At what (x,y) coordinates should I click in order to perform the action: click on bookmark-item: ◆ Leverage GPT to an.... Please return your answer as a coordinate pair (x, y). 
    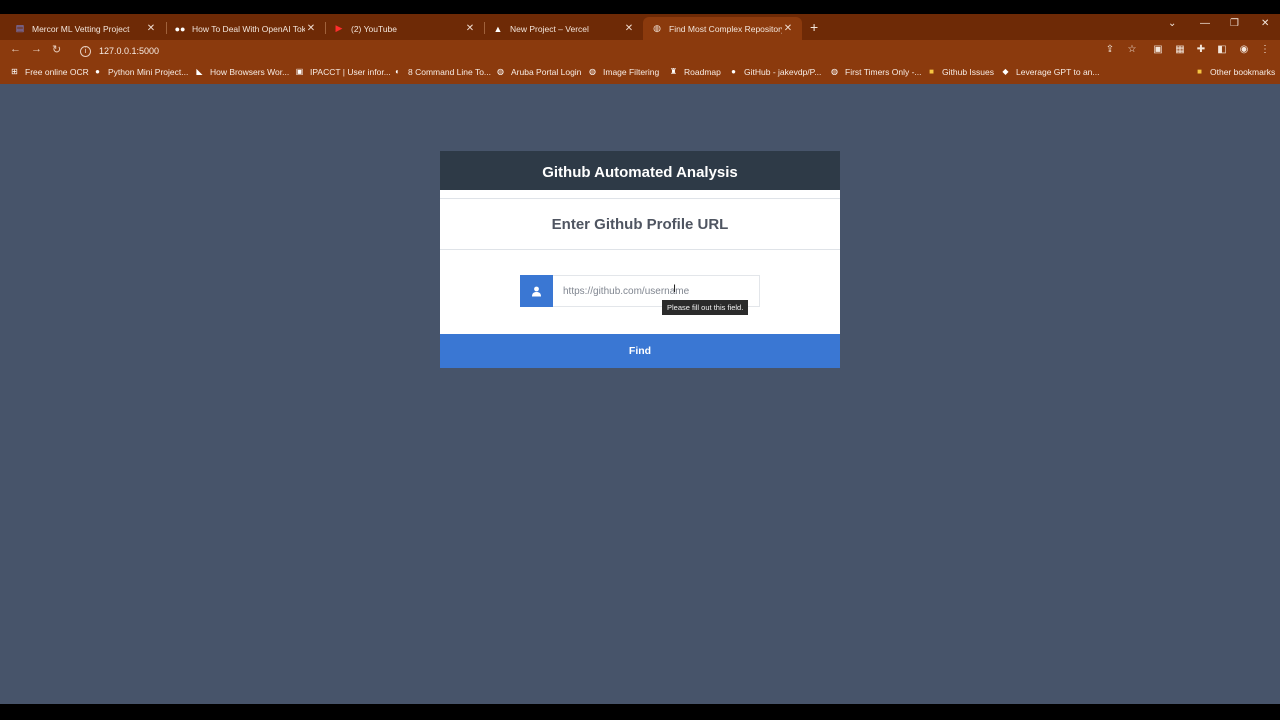
    Looking at the image, I should click on (1049, 71).